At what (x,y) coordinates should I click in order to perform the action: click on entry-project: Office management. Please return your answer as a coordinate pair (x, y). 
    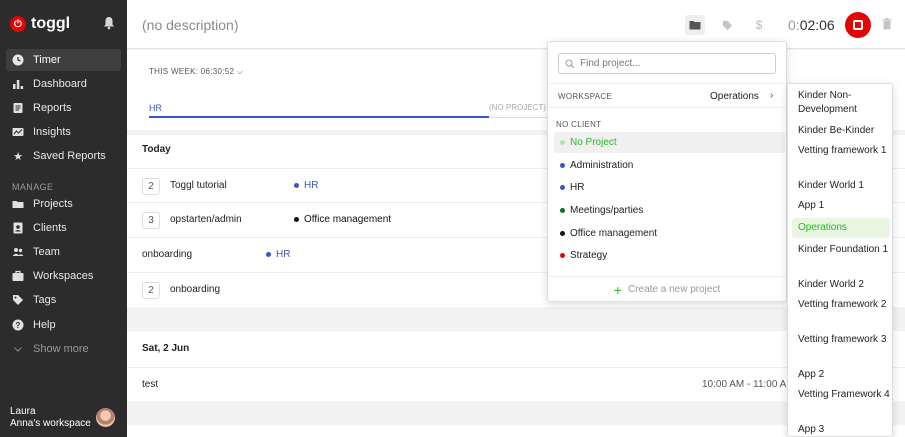
    Looking at the image, I should click on (342, 219).